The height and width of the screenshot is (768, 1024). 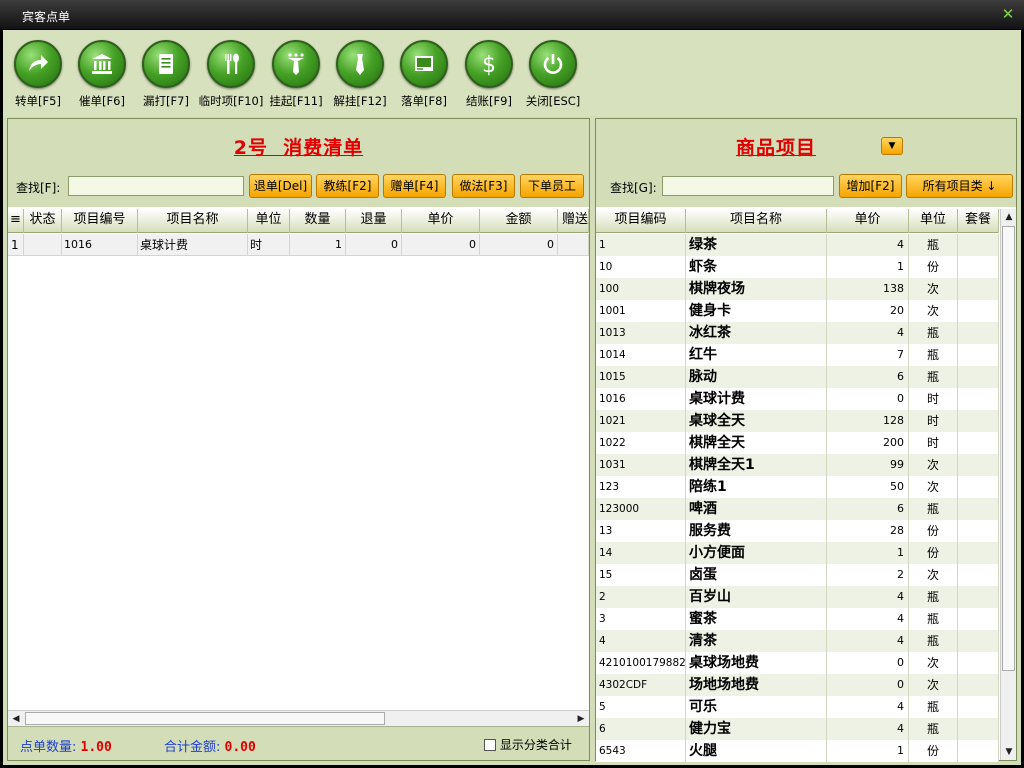 What do you see at coordinates (797, 399) in the screenshot?
I see `table-row: 1016 桌球计费 0 时` at bounding box center [797, 399].